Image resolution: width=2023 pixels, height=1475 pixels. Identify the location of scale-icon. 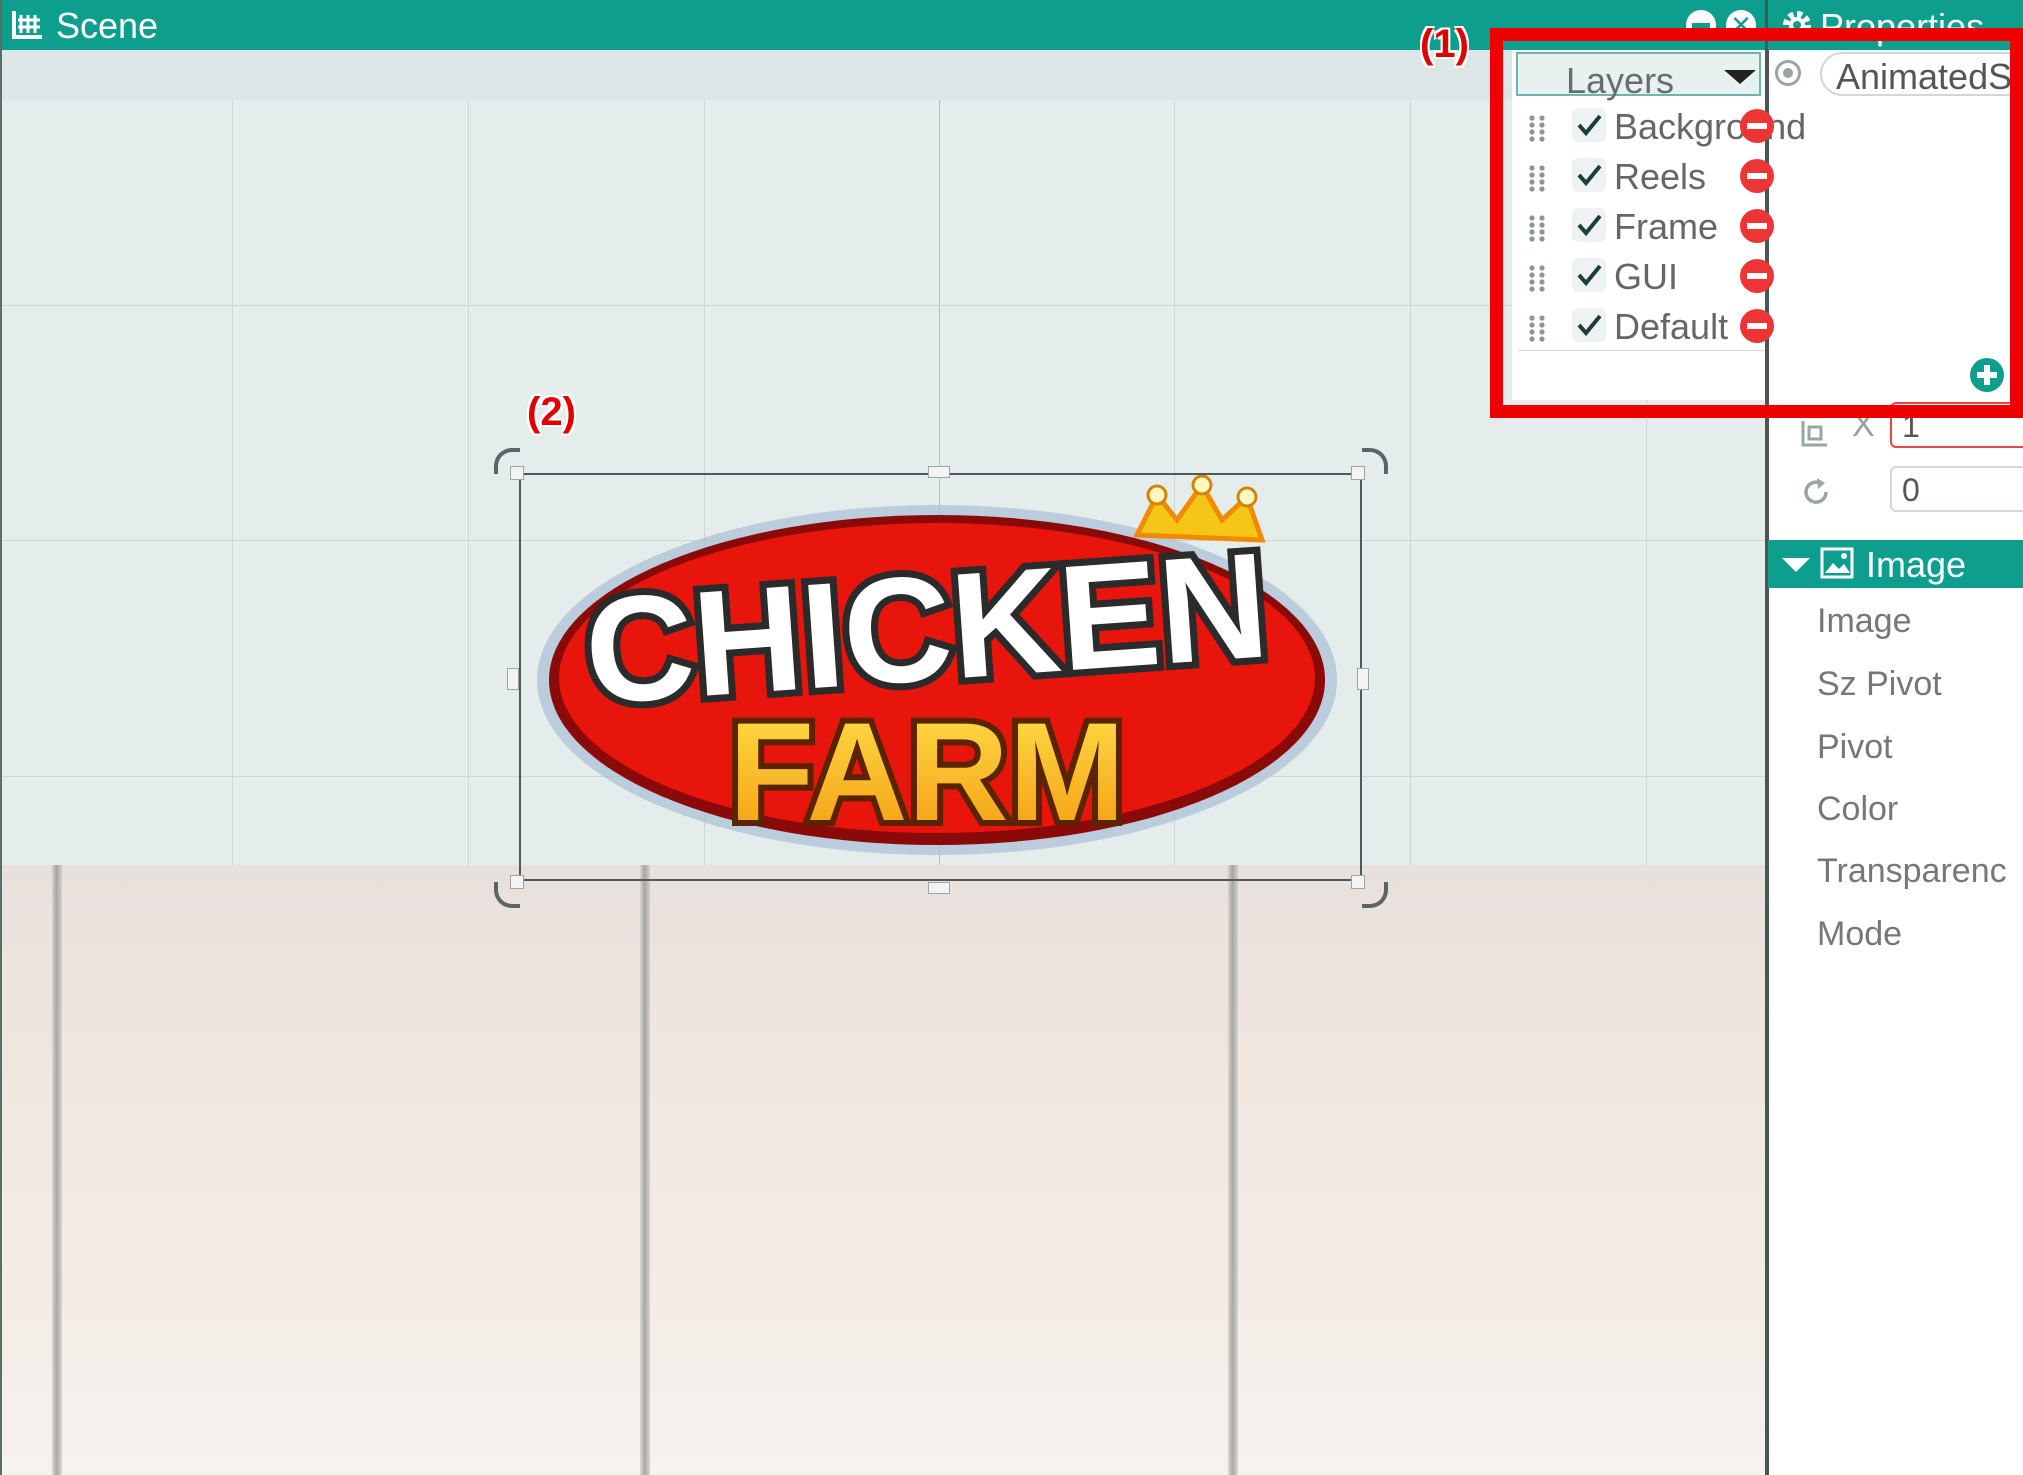
(1814, 434).